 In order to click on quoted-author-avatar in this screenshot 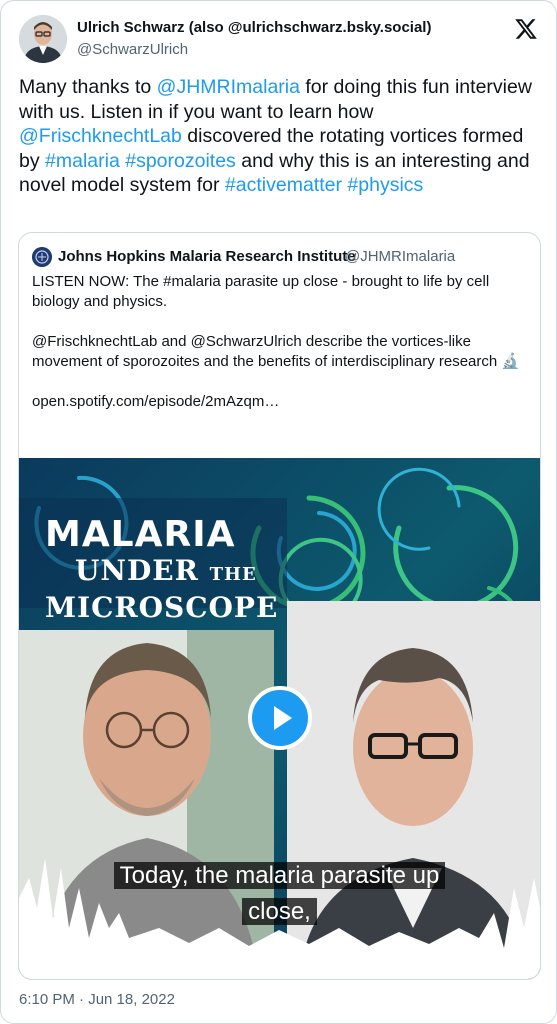, I will do `click(42, 257)`.